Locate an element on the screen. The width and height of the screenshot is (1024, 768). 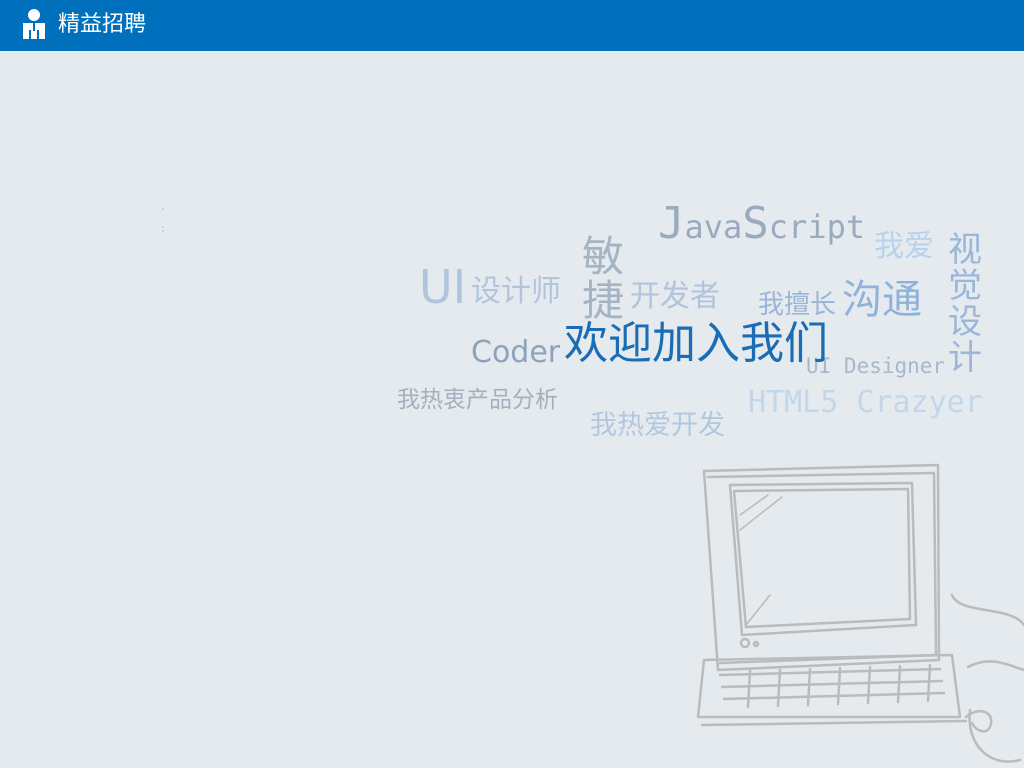
word-ui-designer-cn: 设计师 is located at coordinates (516, 291).